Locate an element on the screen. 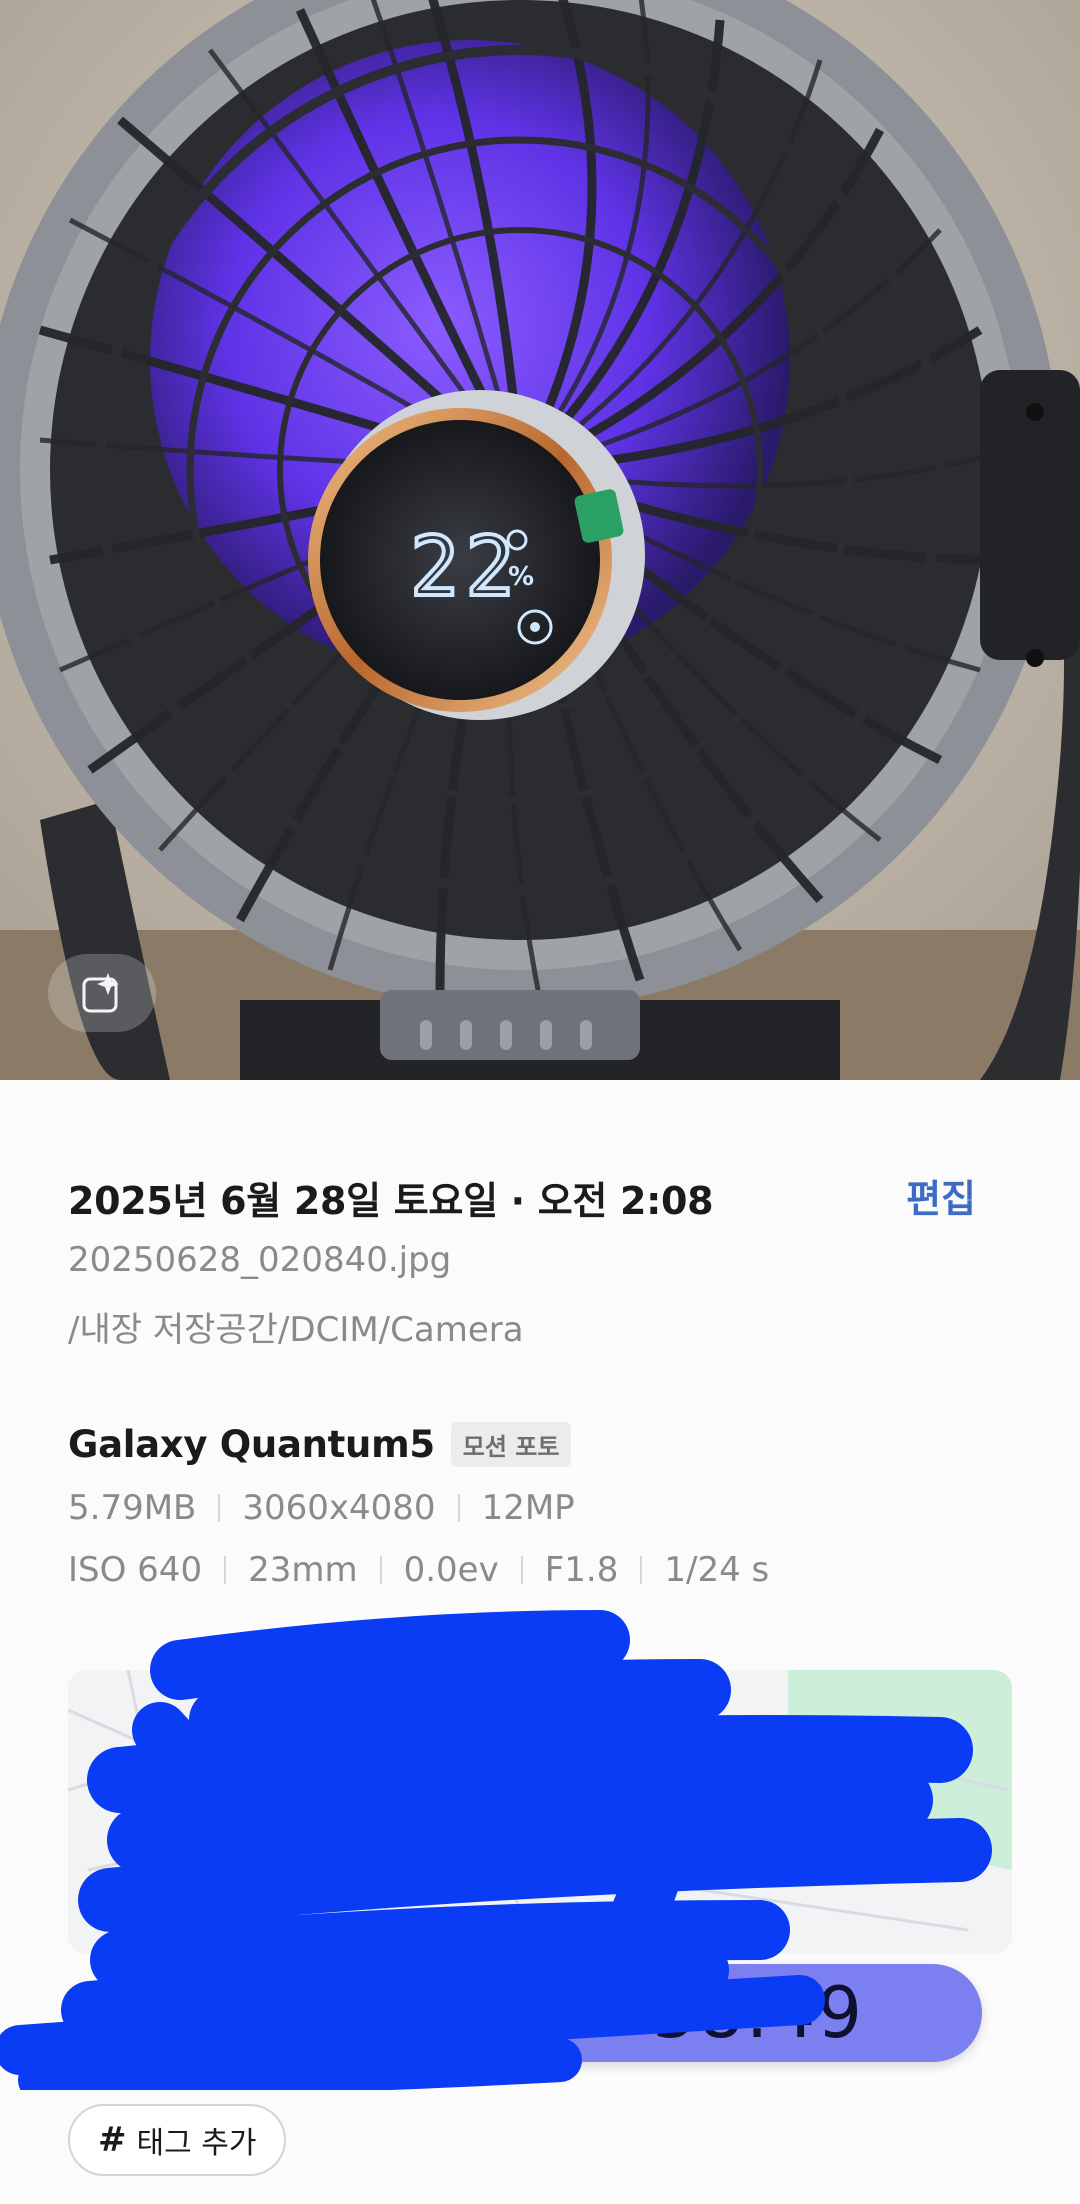 Image resolution: width=1080 pixels, height=2204 pixels. aperture: F1.8 is located at coordinates (581, 1570).